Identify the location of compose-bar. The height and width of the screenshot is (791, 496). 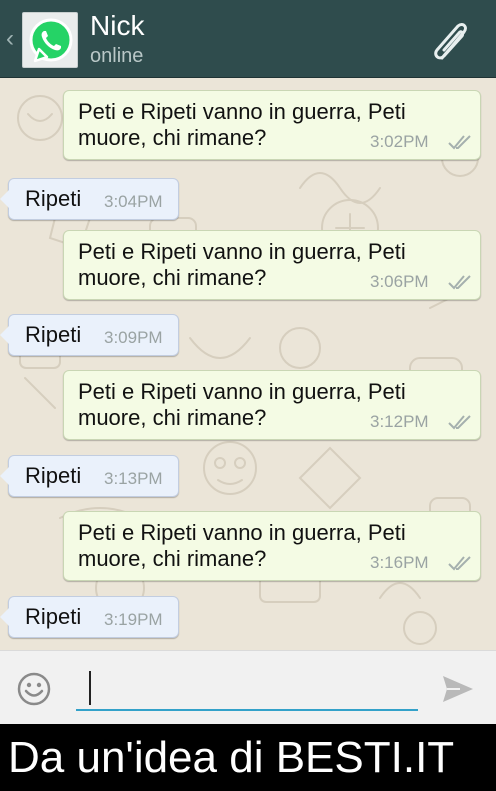
(248, 687).